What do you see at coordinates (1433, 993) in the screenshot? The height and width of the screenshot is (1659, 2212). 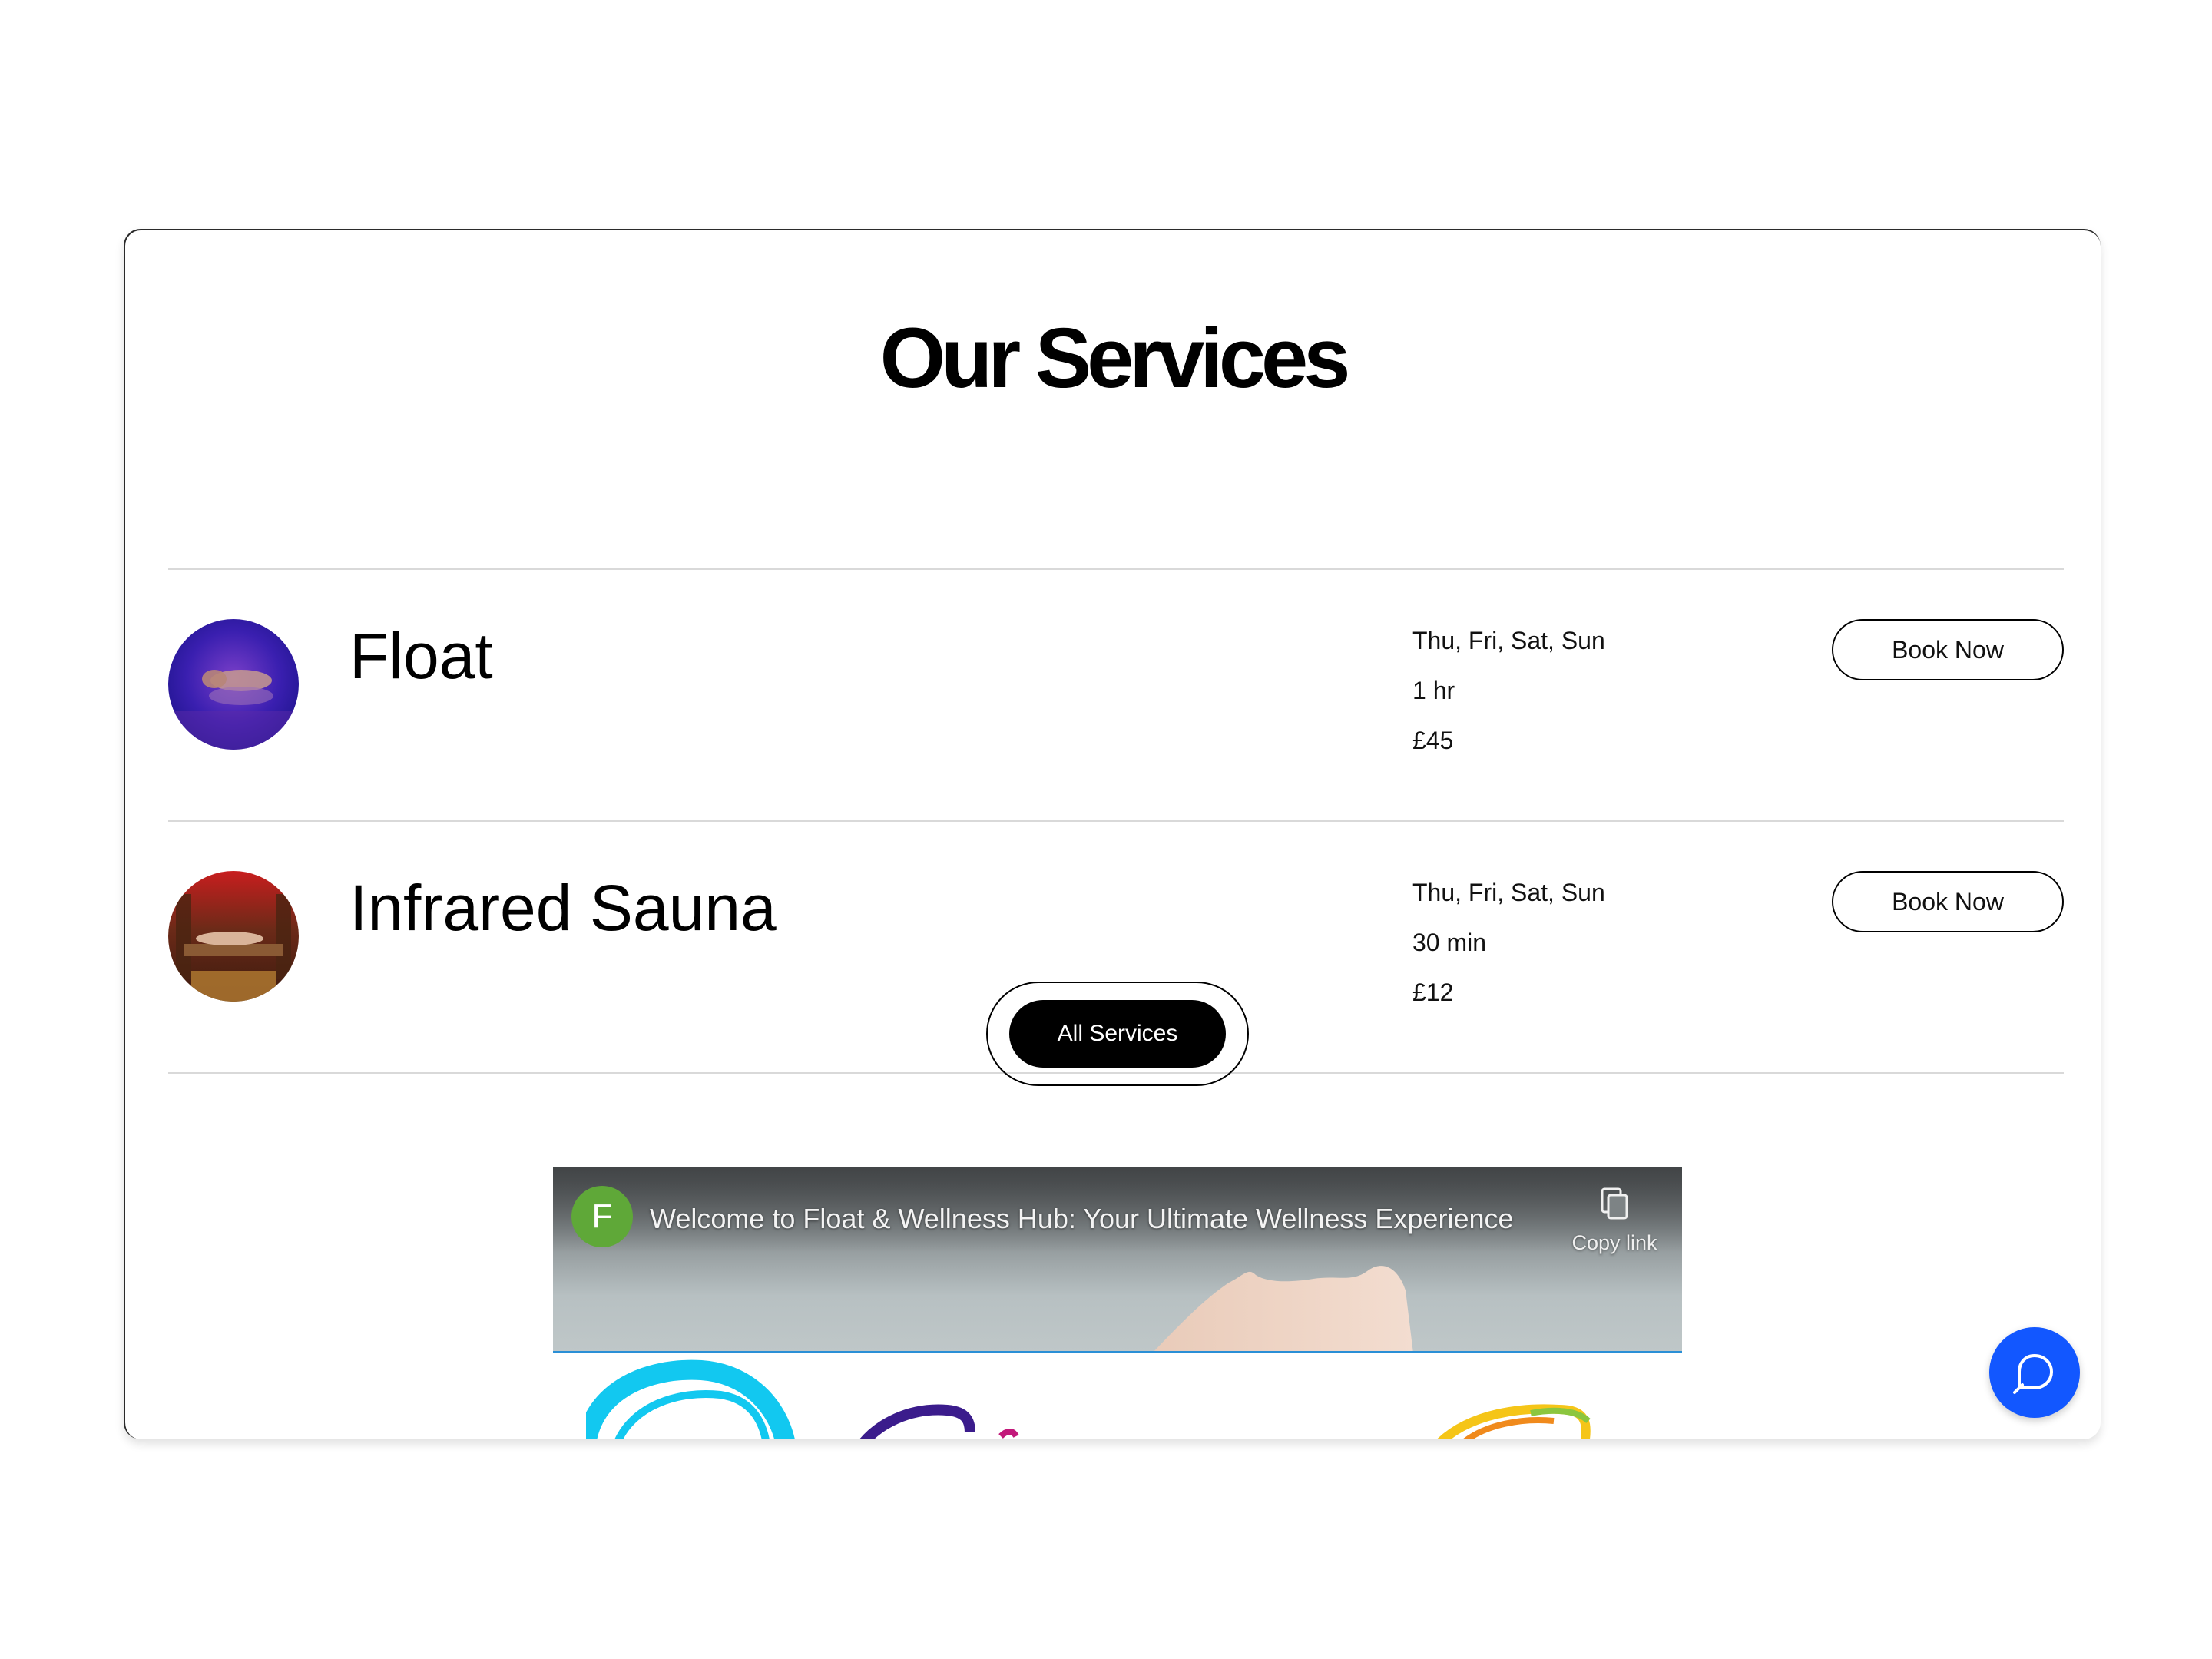 I see `service-price: £12` at bounding box center [1433, 993].